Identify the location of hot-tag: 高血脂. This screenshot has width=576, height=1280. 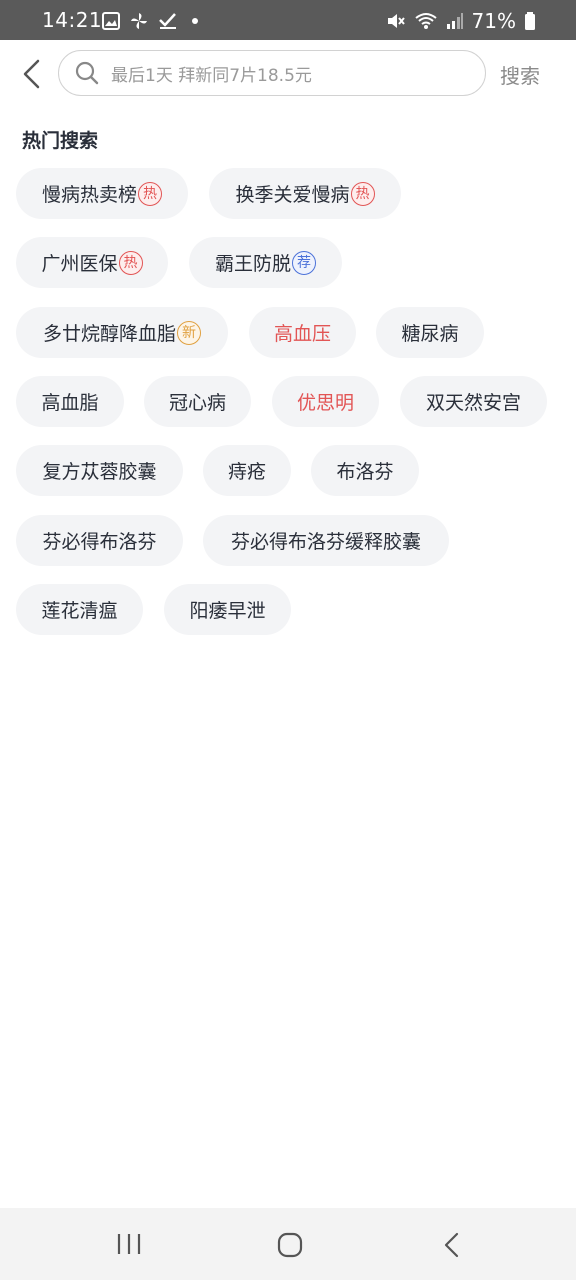
(70, 401).